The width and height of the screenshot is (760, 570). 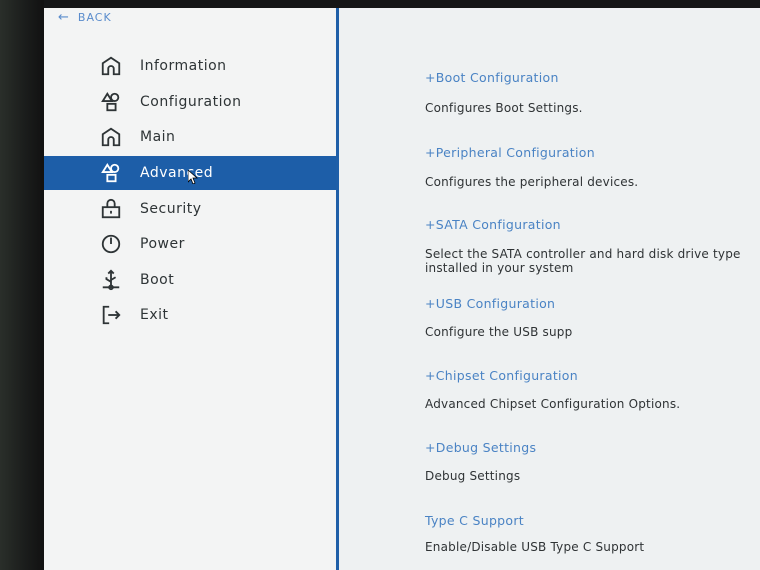 I want to click on entry-description: Configures Boot Settings., so click(x=504, y=108).